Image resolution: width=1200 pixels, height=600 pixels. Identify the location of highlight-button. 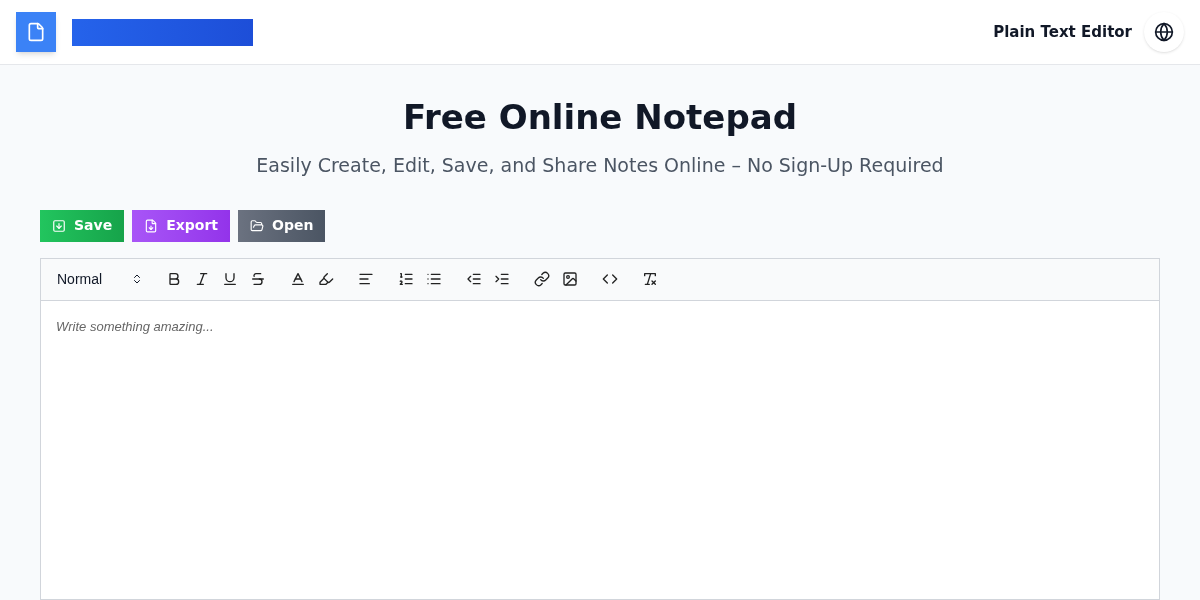
(326, 279).